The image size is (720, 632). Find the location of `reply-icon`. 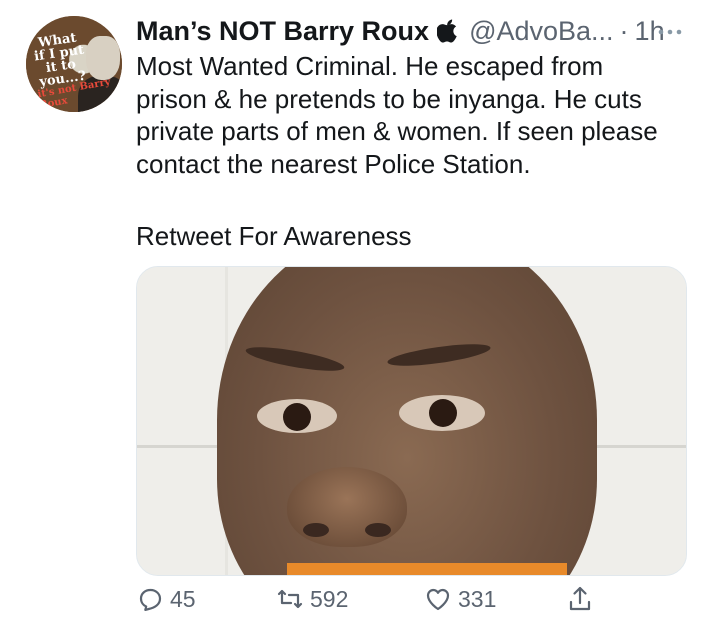

reply-icon is located at coordinates (150, 599).